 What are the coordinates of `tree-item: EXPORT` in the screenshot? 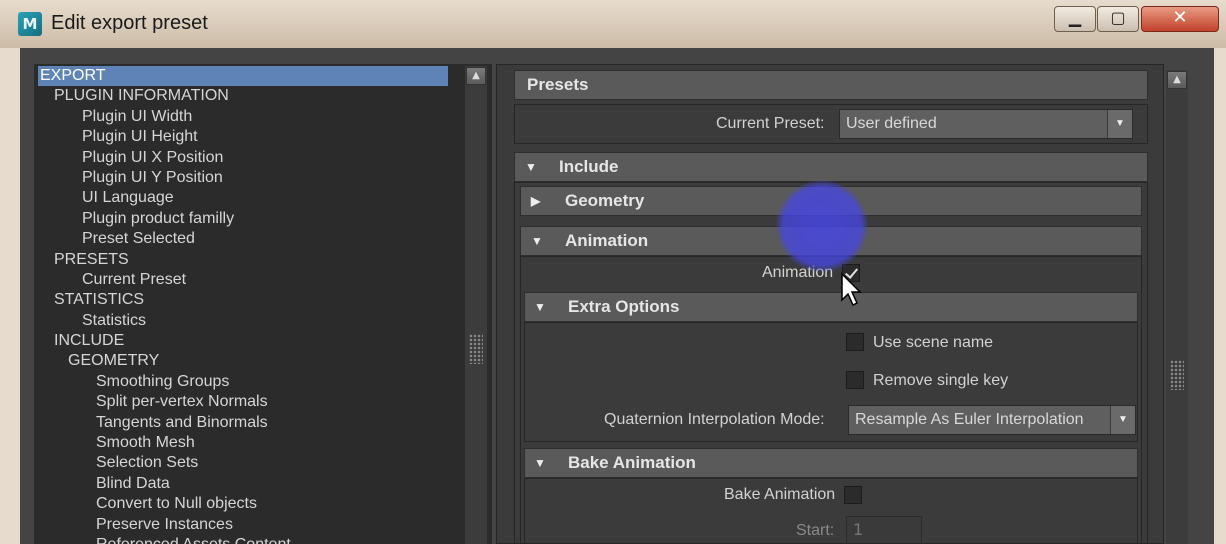 It's located at (243, 76).